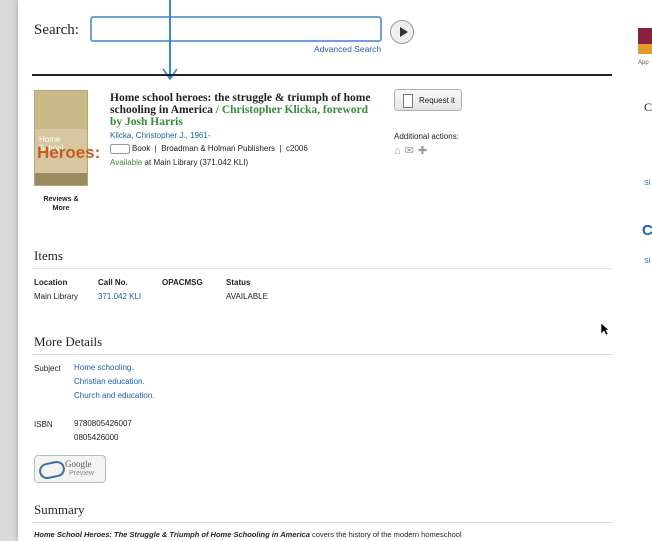  I want to click on search-label: Search:, so click(56, 30).